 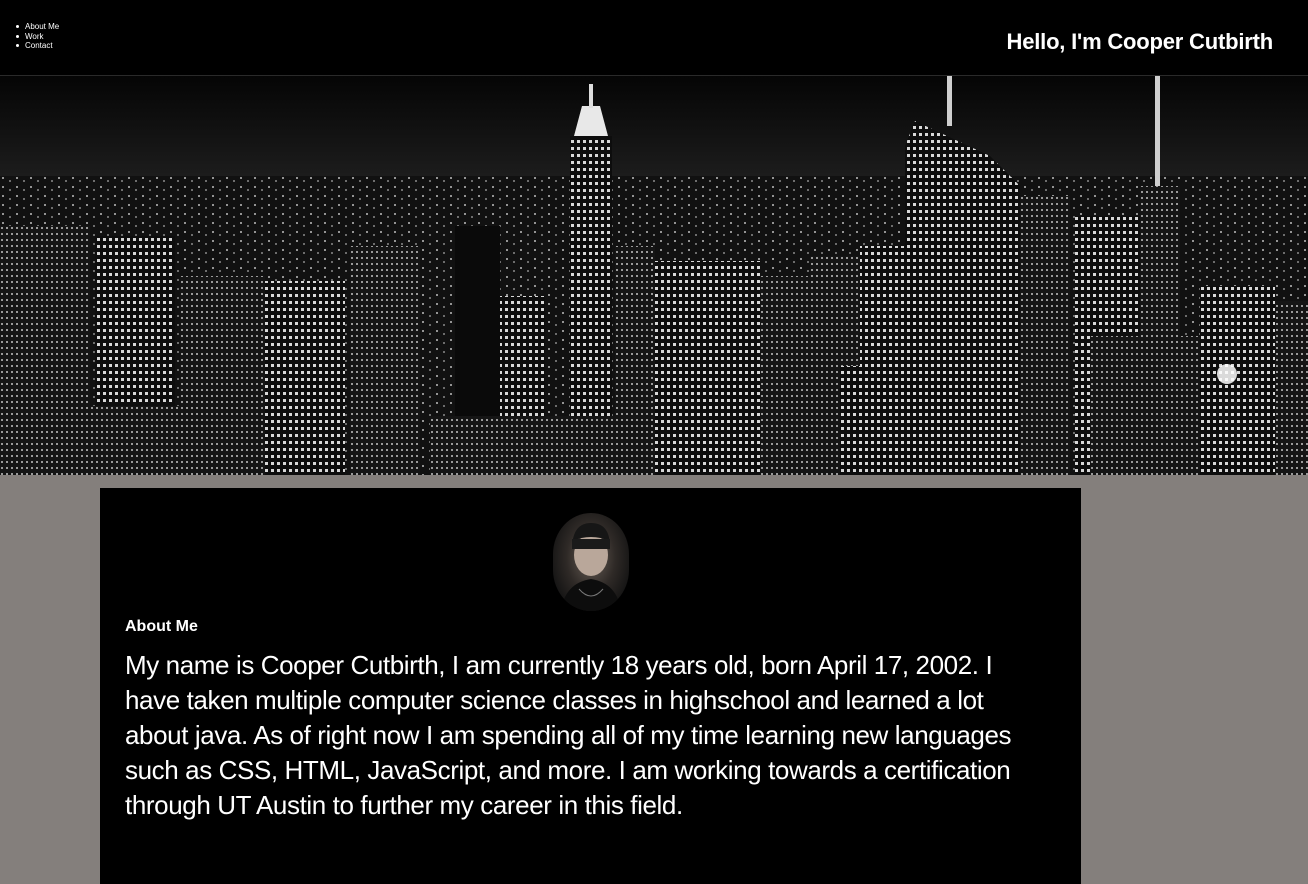 I want to click on nav-item-contact: Contact, so click(x=37, y=46).